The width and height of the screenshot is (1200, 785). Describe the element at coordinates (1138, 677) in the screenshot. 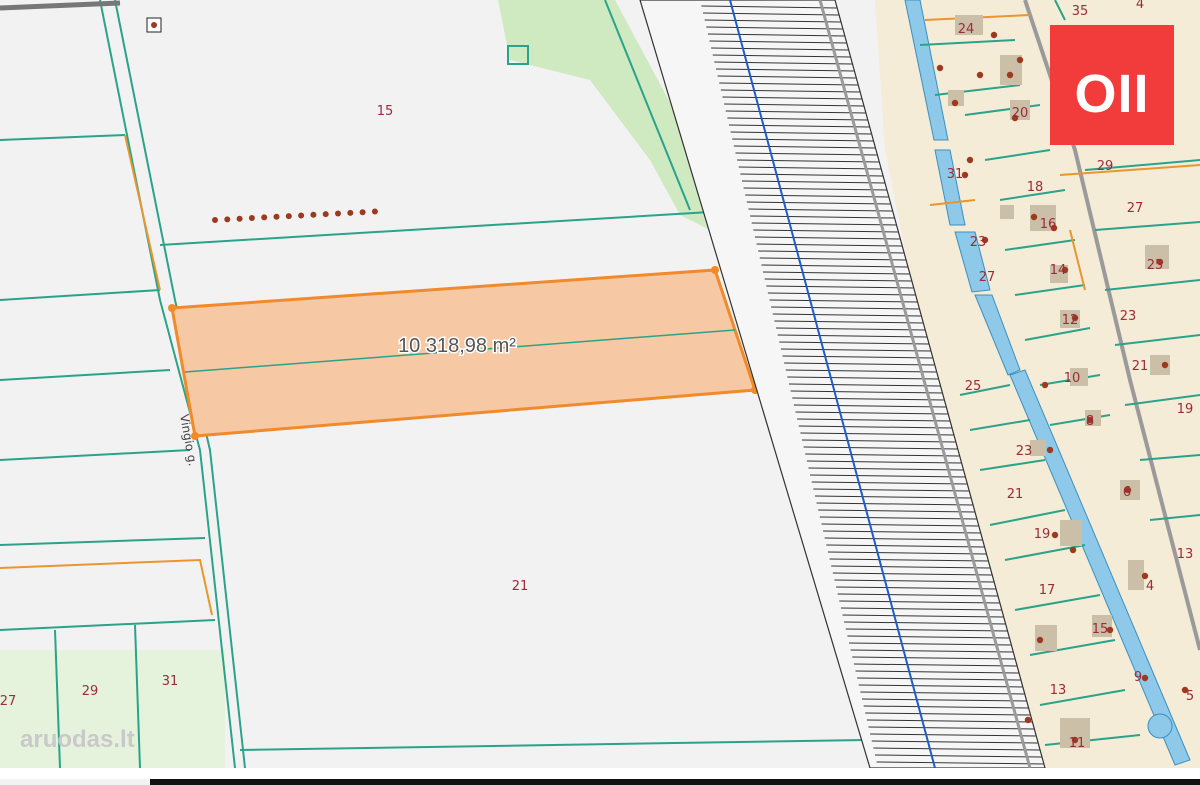

I see `plot-number-r-9: 9` at that location.